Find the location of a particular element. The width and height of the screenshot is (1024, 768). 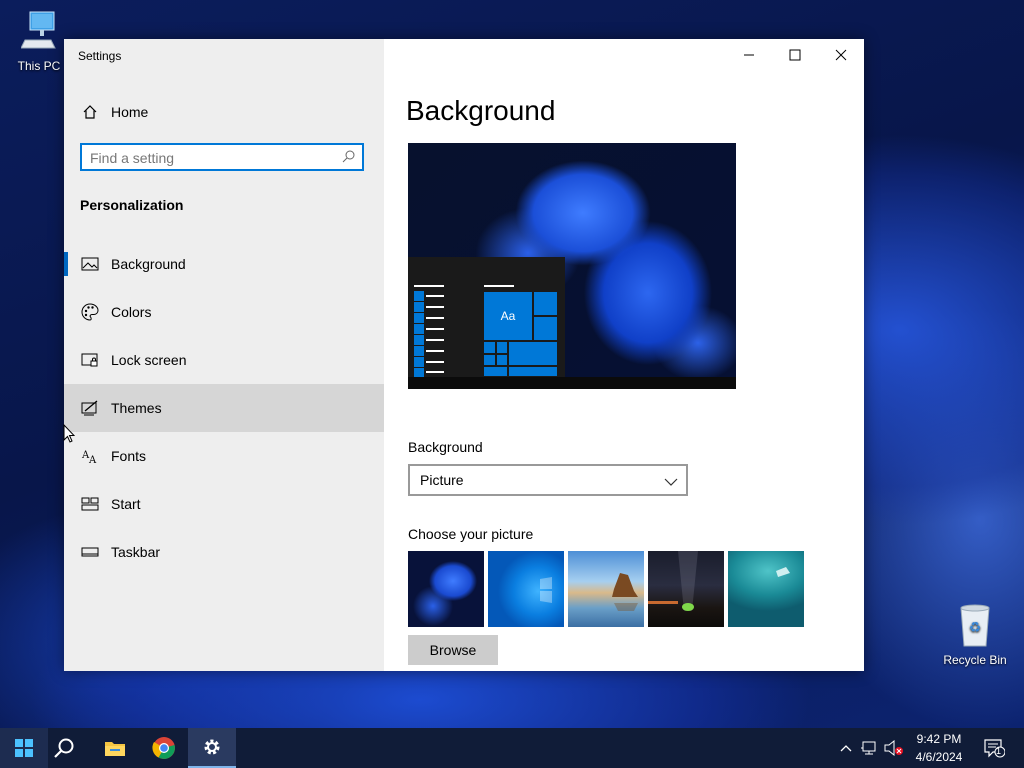

network-icon is located at coordinates (868, 748).